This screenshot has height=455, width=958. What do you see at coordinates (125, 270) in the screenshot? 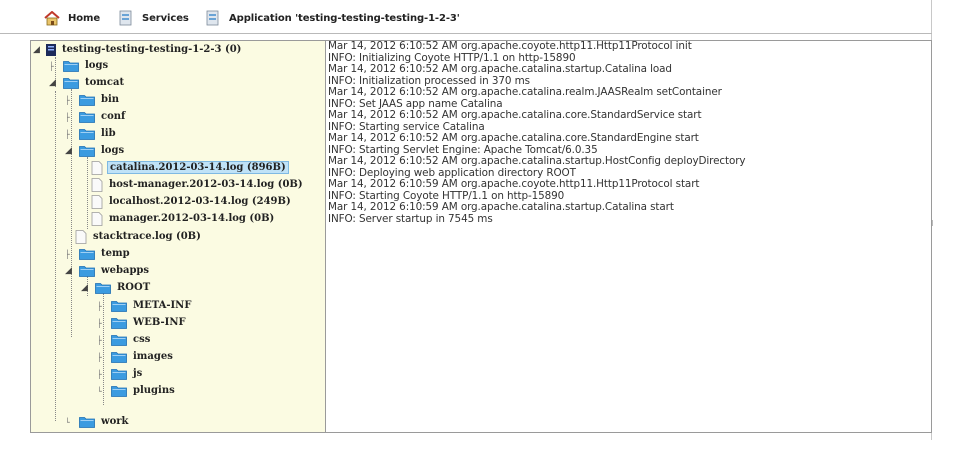
I see `tree-node-label: webapps` at bounding box center [125, 270].